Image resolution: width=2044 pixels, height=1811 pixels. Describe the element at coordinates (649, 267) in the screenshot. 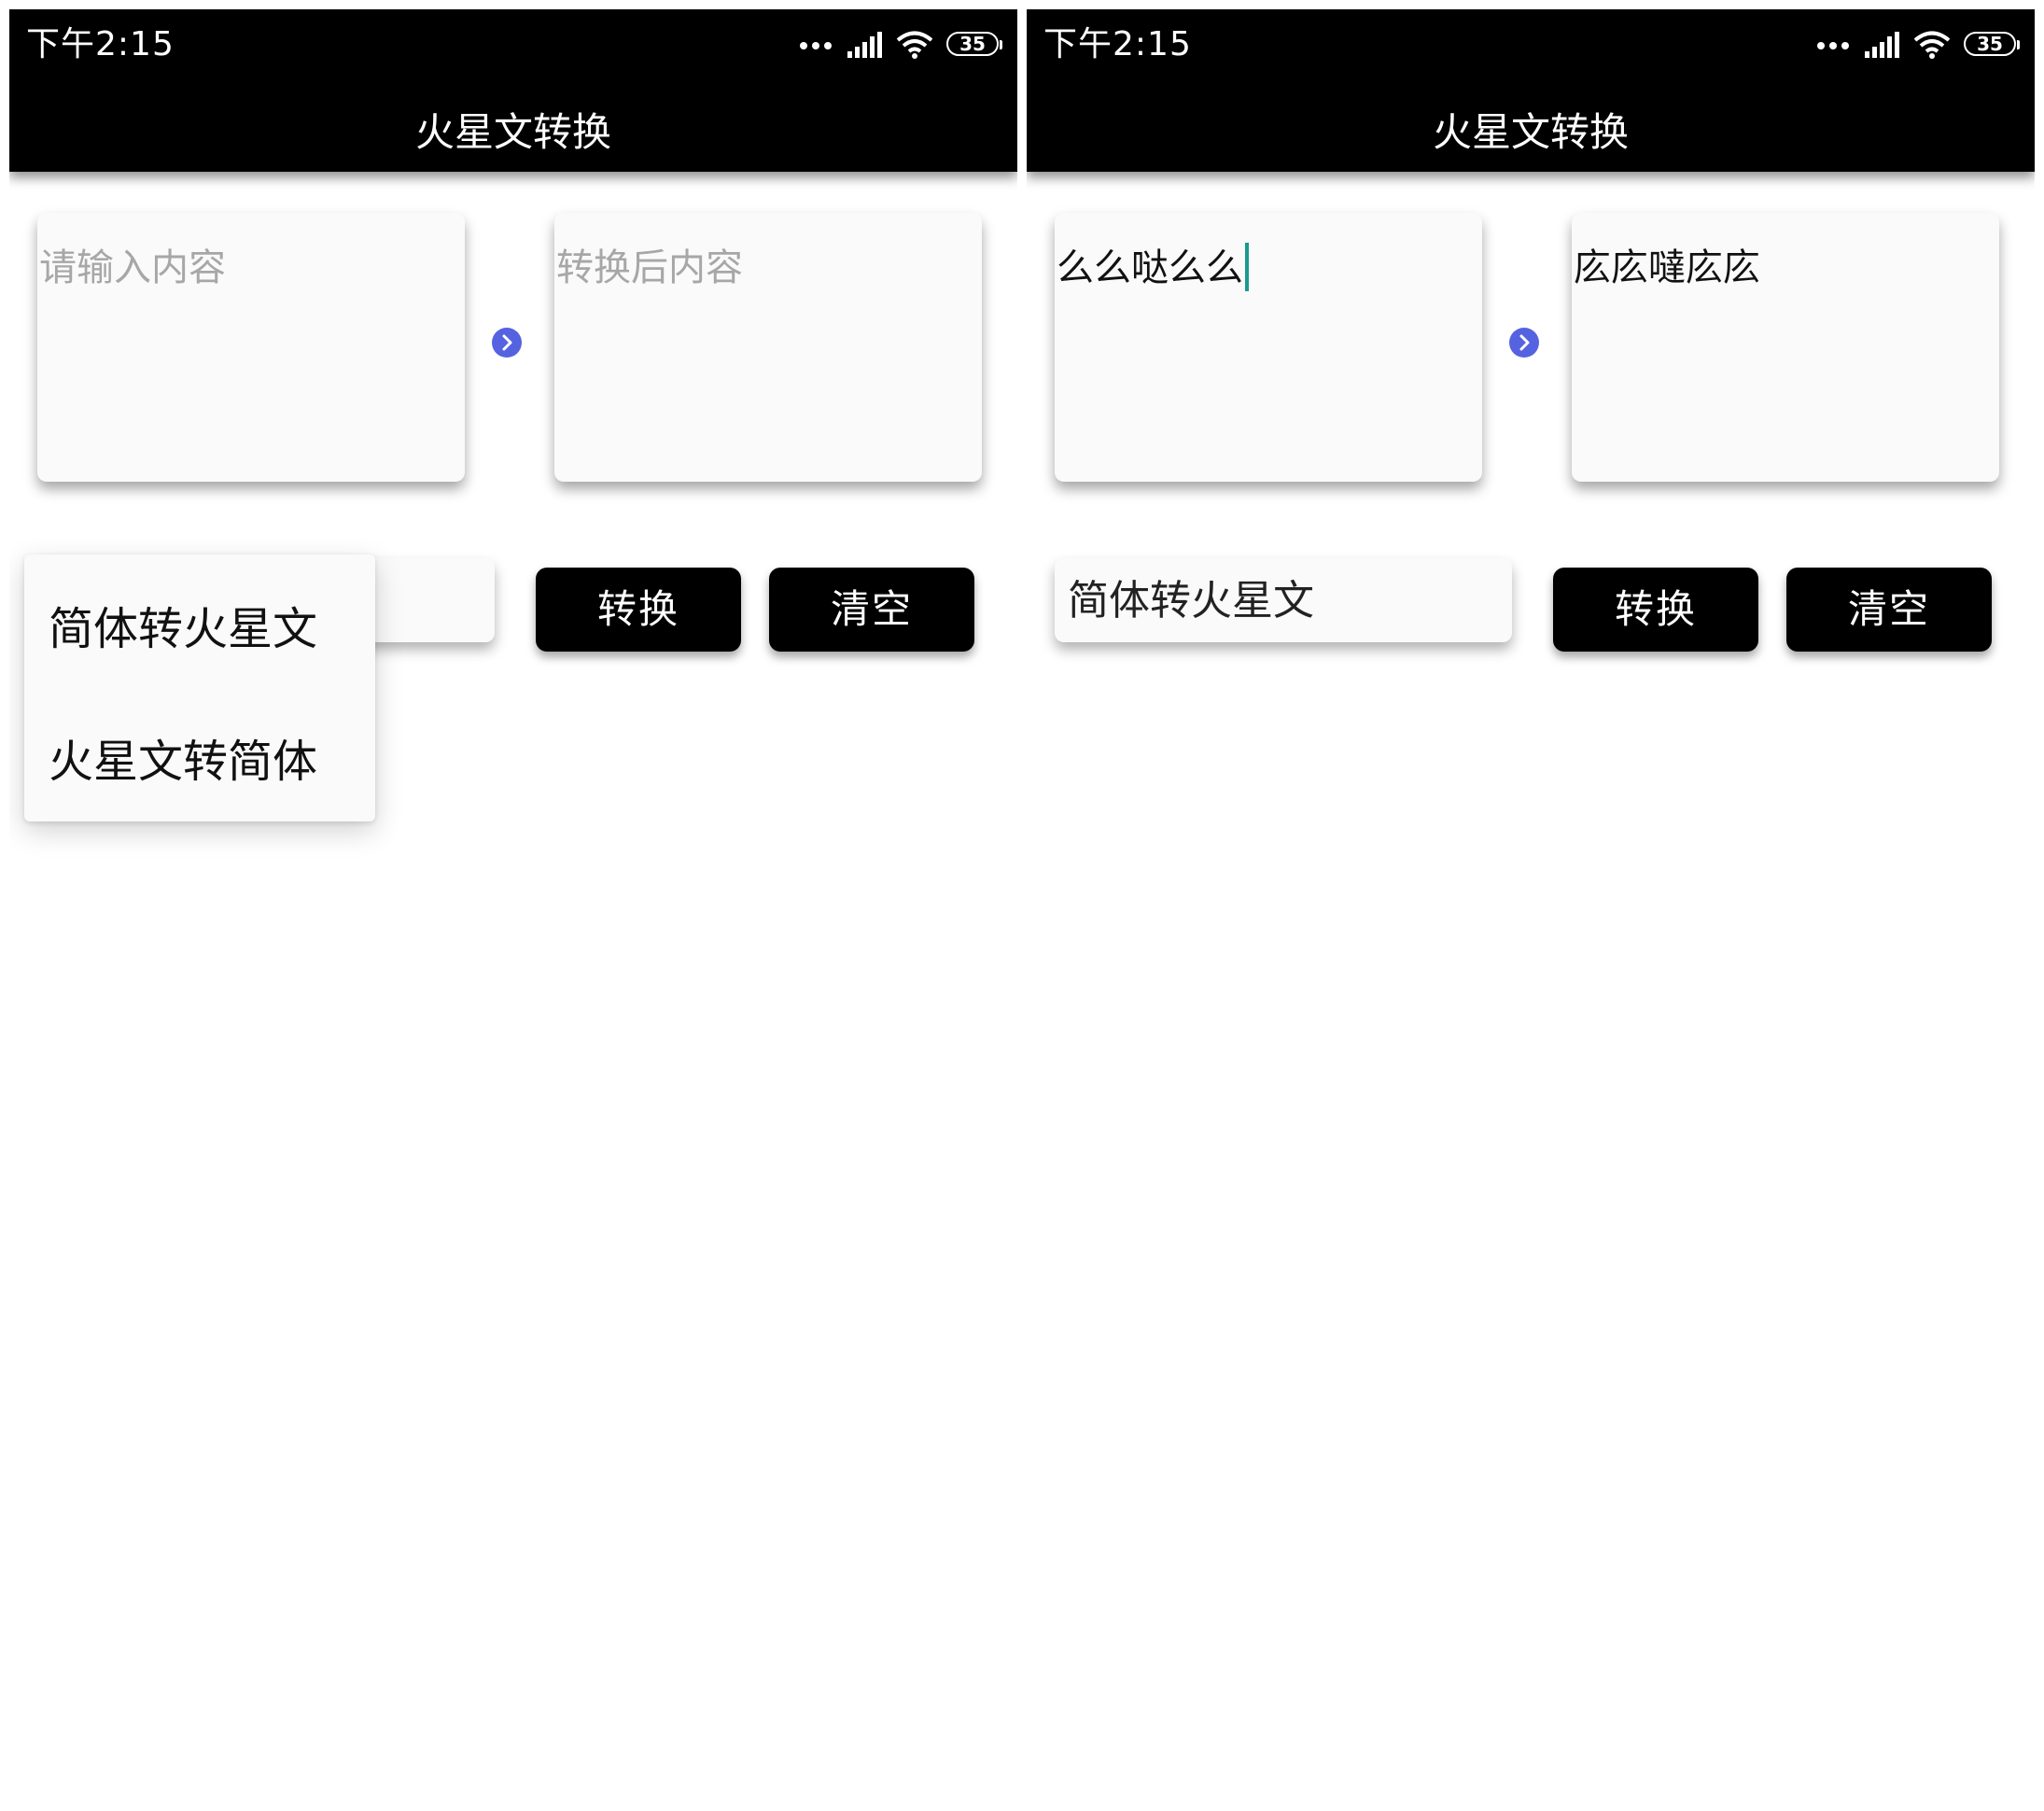

I see `output-placeholder: 转换后内容` at that location.